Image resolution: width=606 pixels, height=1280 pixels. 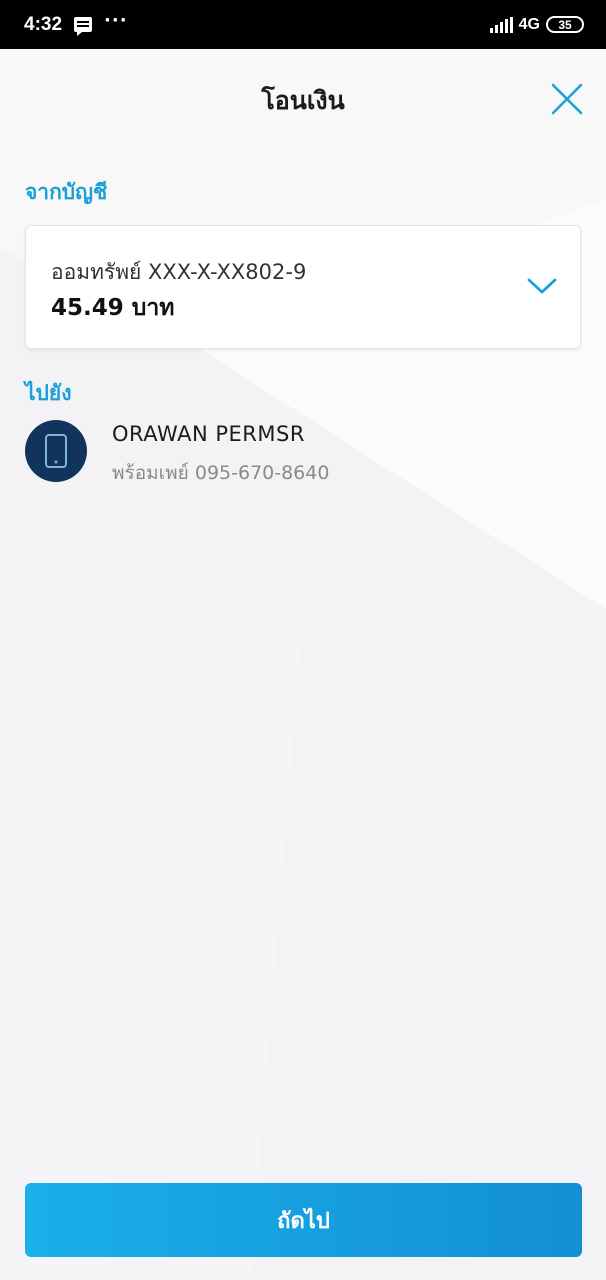 I want to click on account-balance: 45.49 บาท, so click(x=113, y=308).